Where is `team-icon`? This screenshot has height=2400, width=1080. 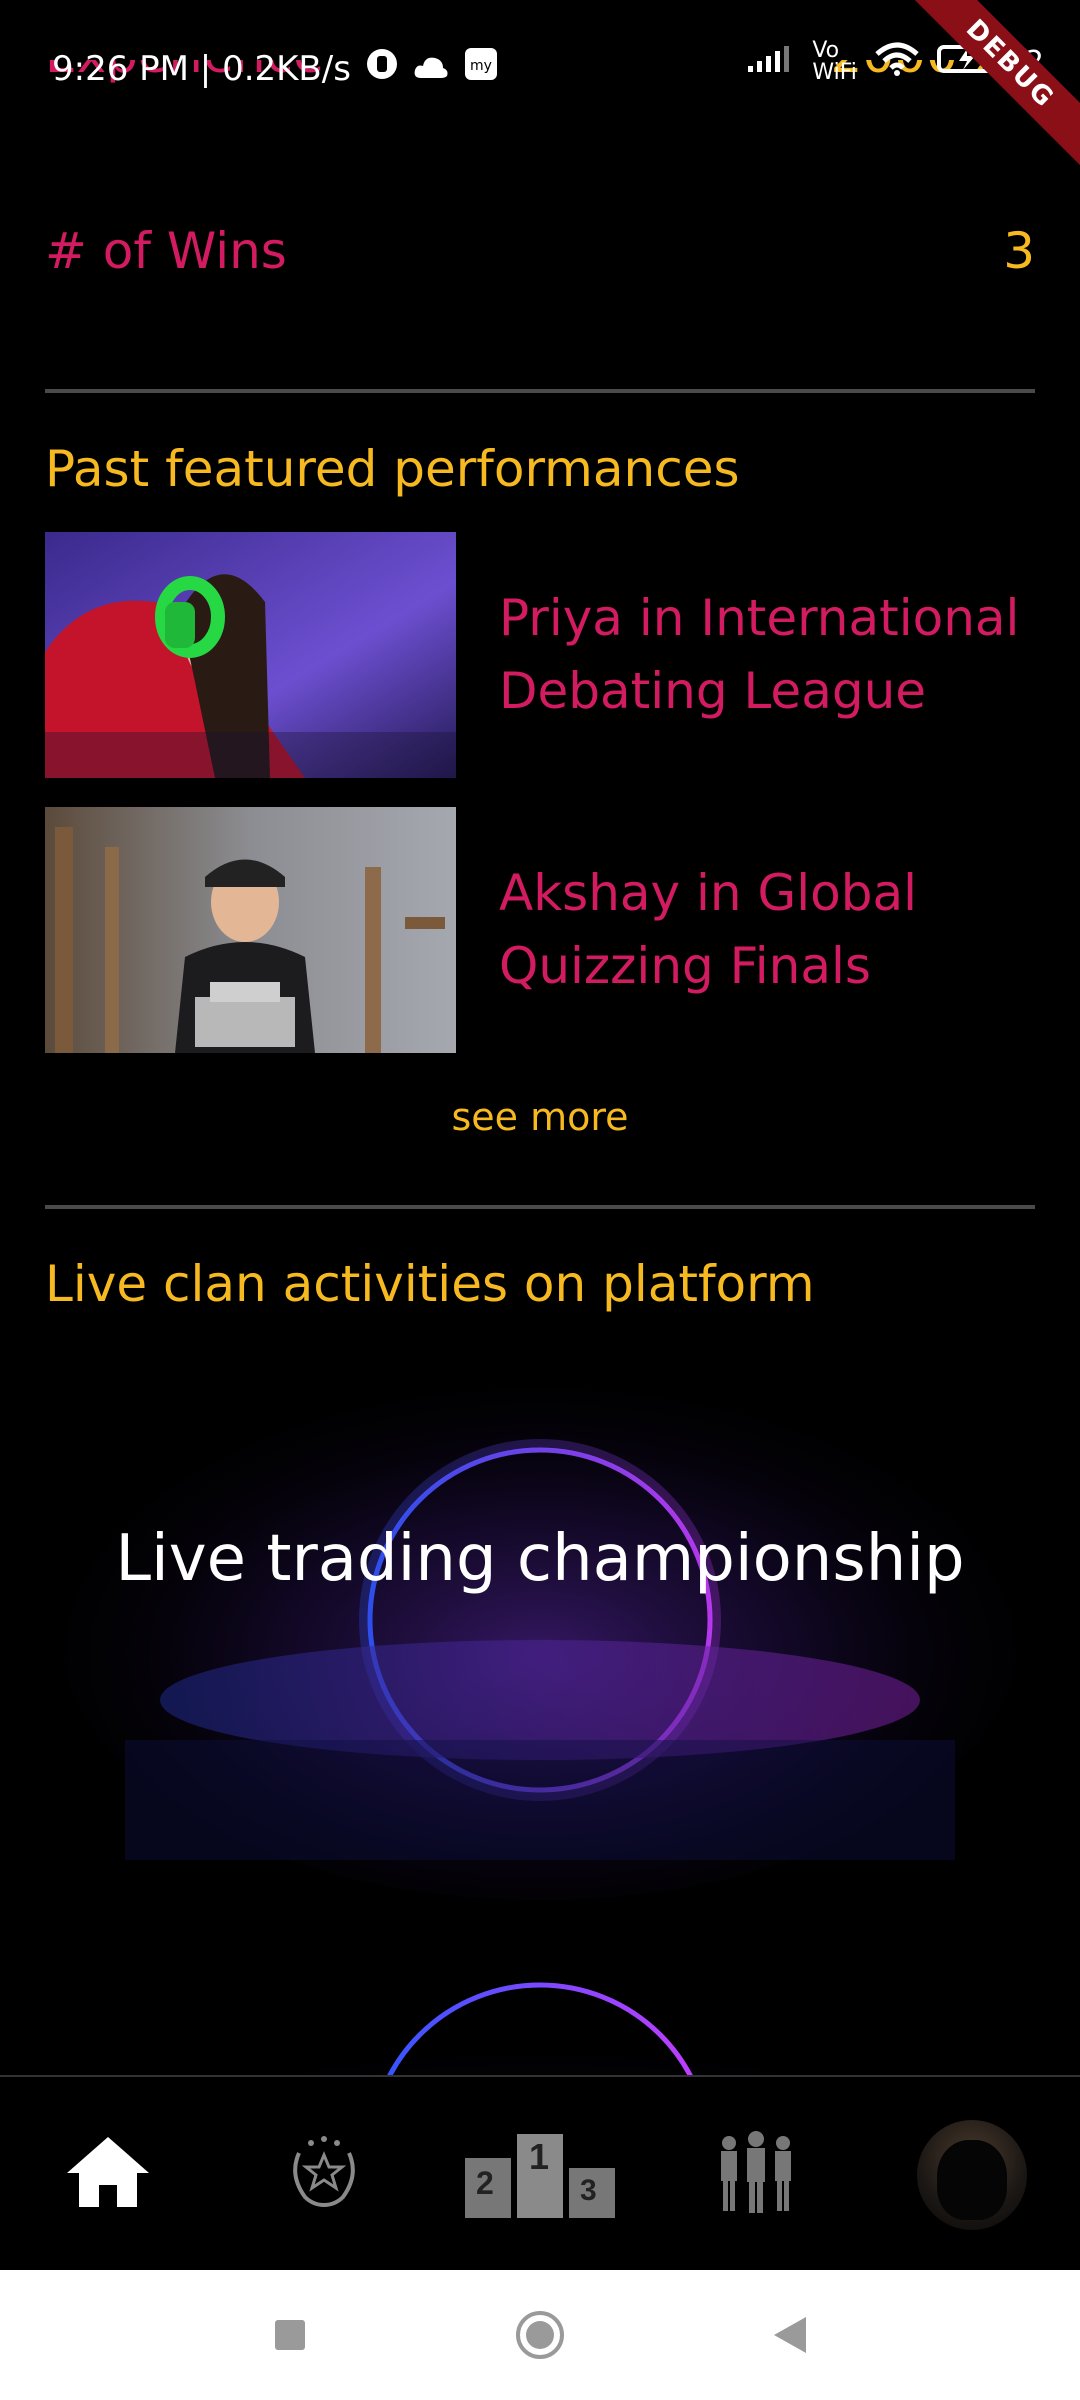
team-icon is located at coordinates (756, 2174).